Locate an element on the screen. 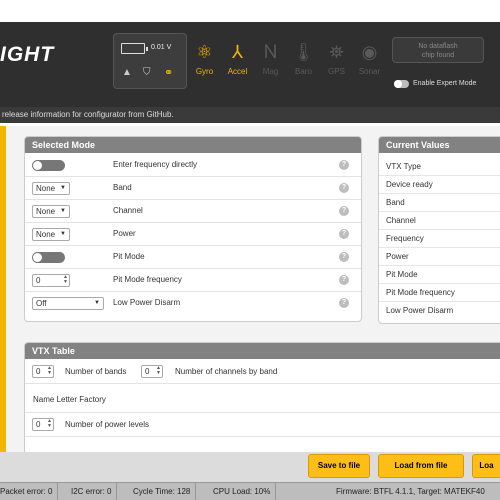  row-pit-mode-frequency: 0 ▲ ▼ Pit Mode frequency ? is located at coordinates (193, 280).